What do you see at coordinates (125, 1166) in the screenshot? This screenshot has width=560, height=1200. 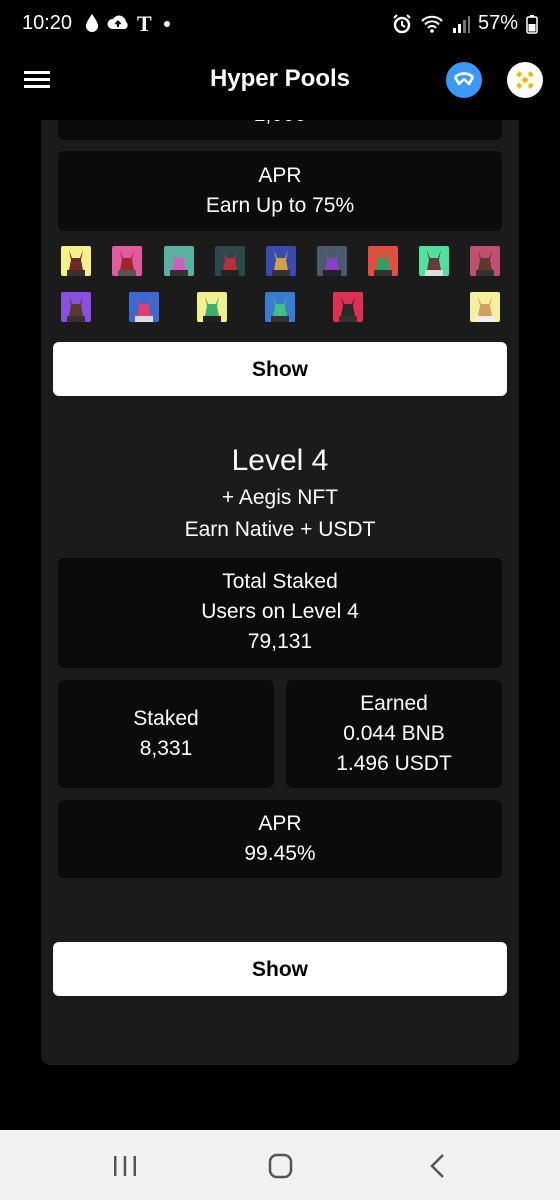 I see `recent-apps-icon` at bounding box center [125, 1166].